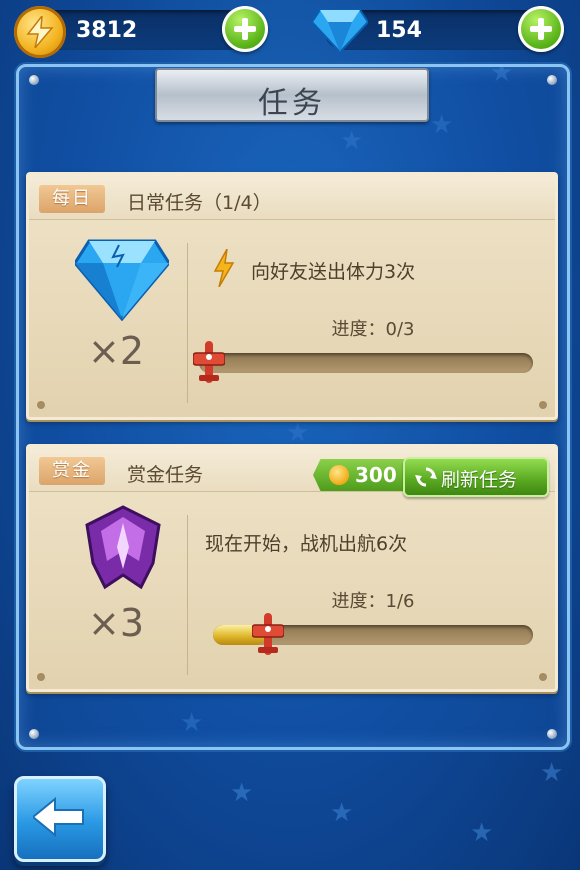 Image resolution: width=580 pixels, height=870 pixels. I want to click on reward-multiplier: ×2, so click(116, 351).